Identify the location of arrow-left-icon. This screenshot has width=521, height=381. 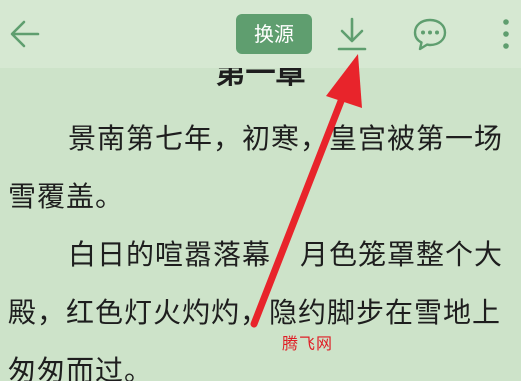
(25, 34).